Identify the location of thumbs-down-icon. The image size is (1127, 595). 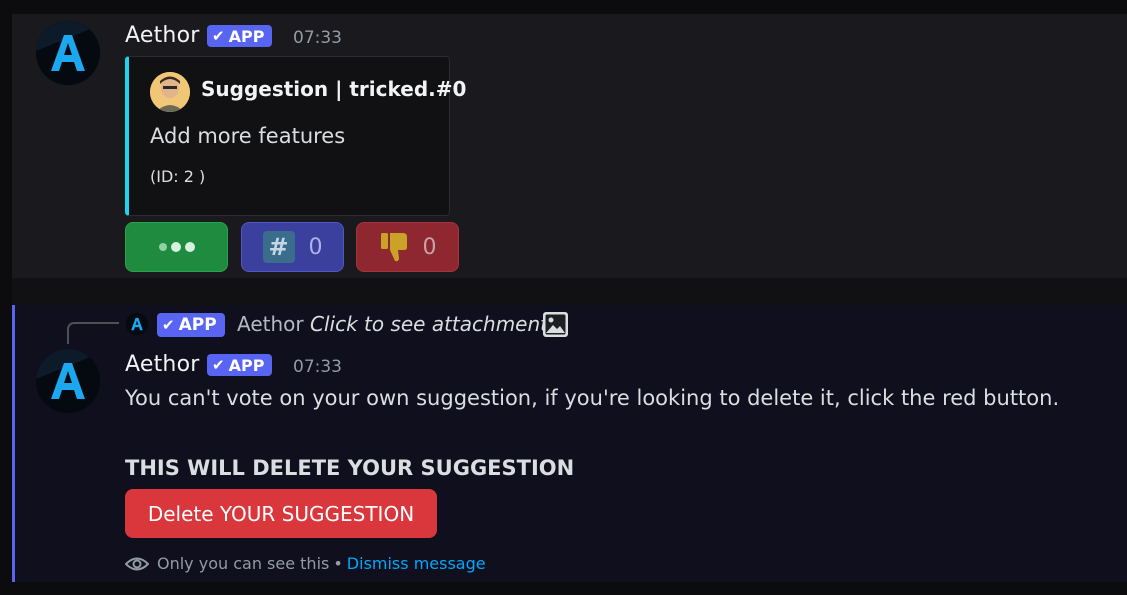
(393, 247).